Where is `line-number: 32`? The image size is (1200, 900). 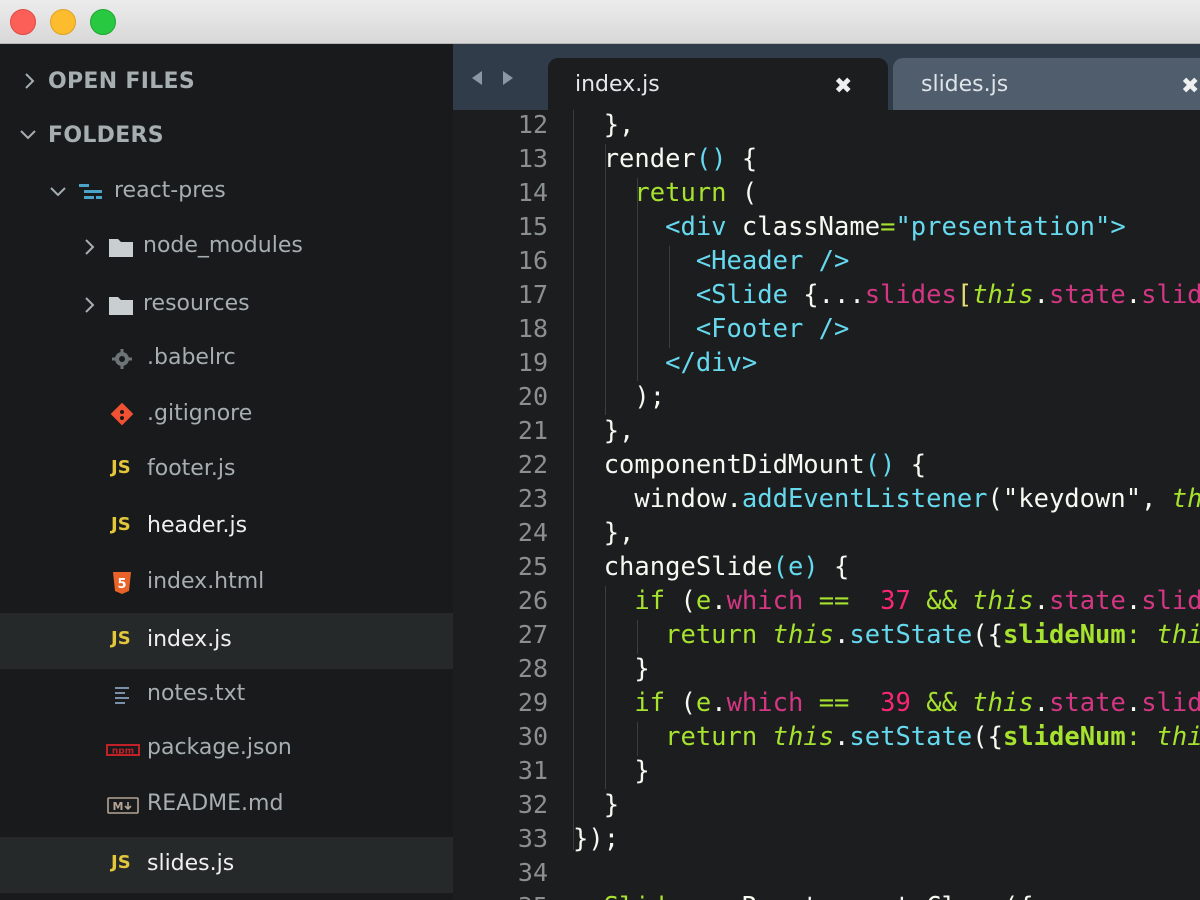
line-number: 32 is located at coordinates (532, 804).